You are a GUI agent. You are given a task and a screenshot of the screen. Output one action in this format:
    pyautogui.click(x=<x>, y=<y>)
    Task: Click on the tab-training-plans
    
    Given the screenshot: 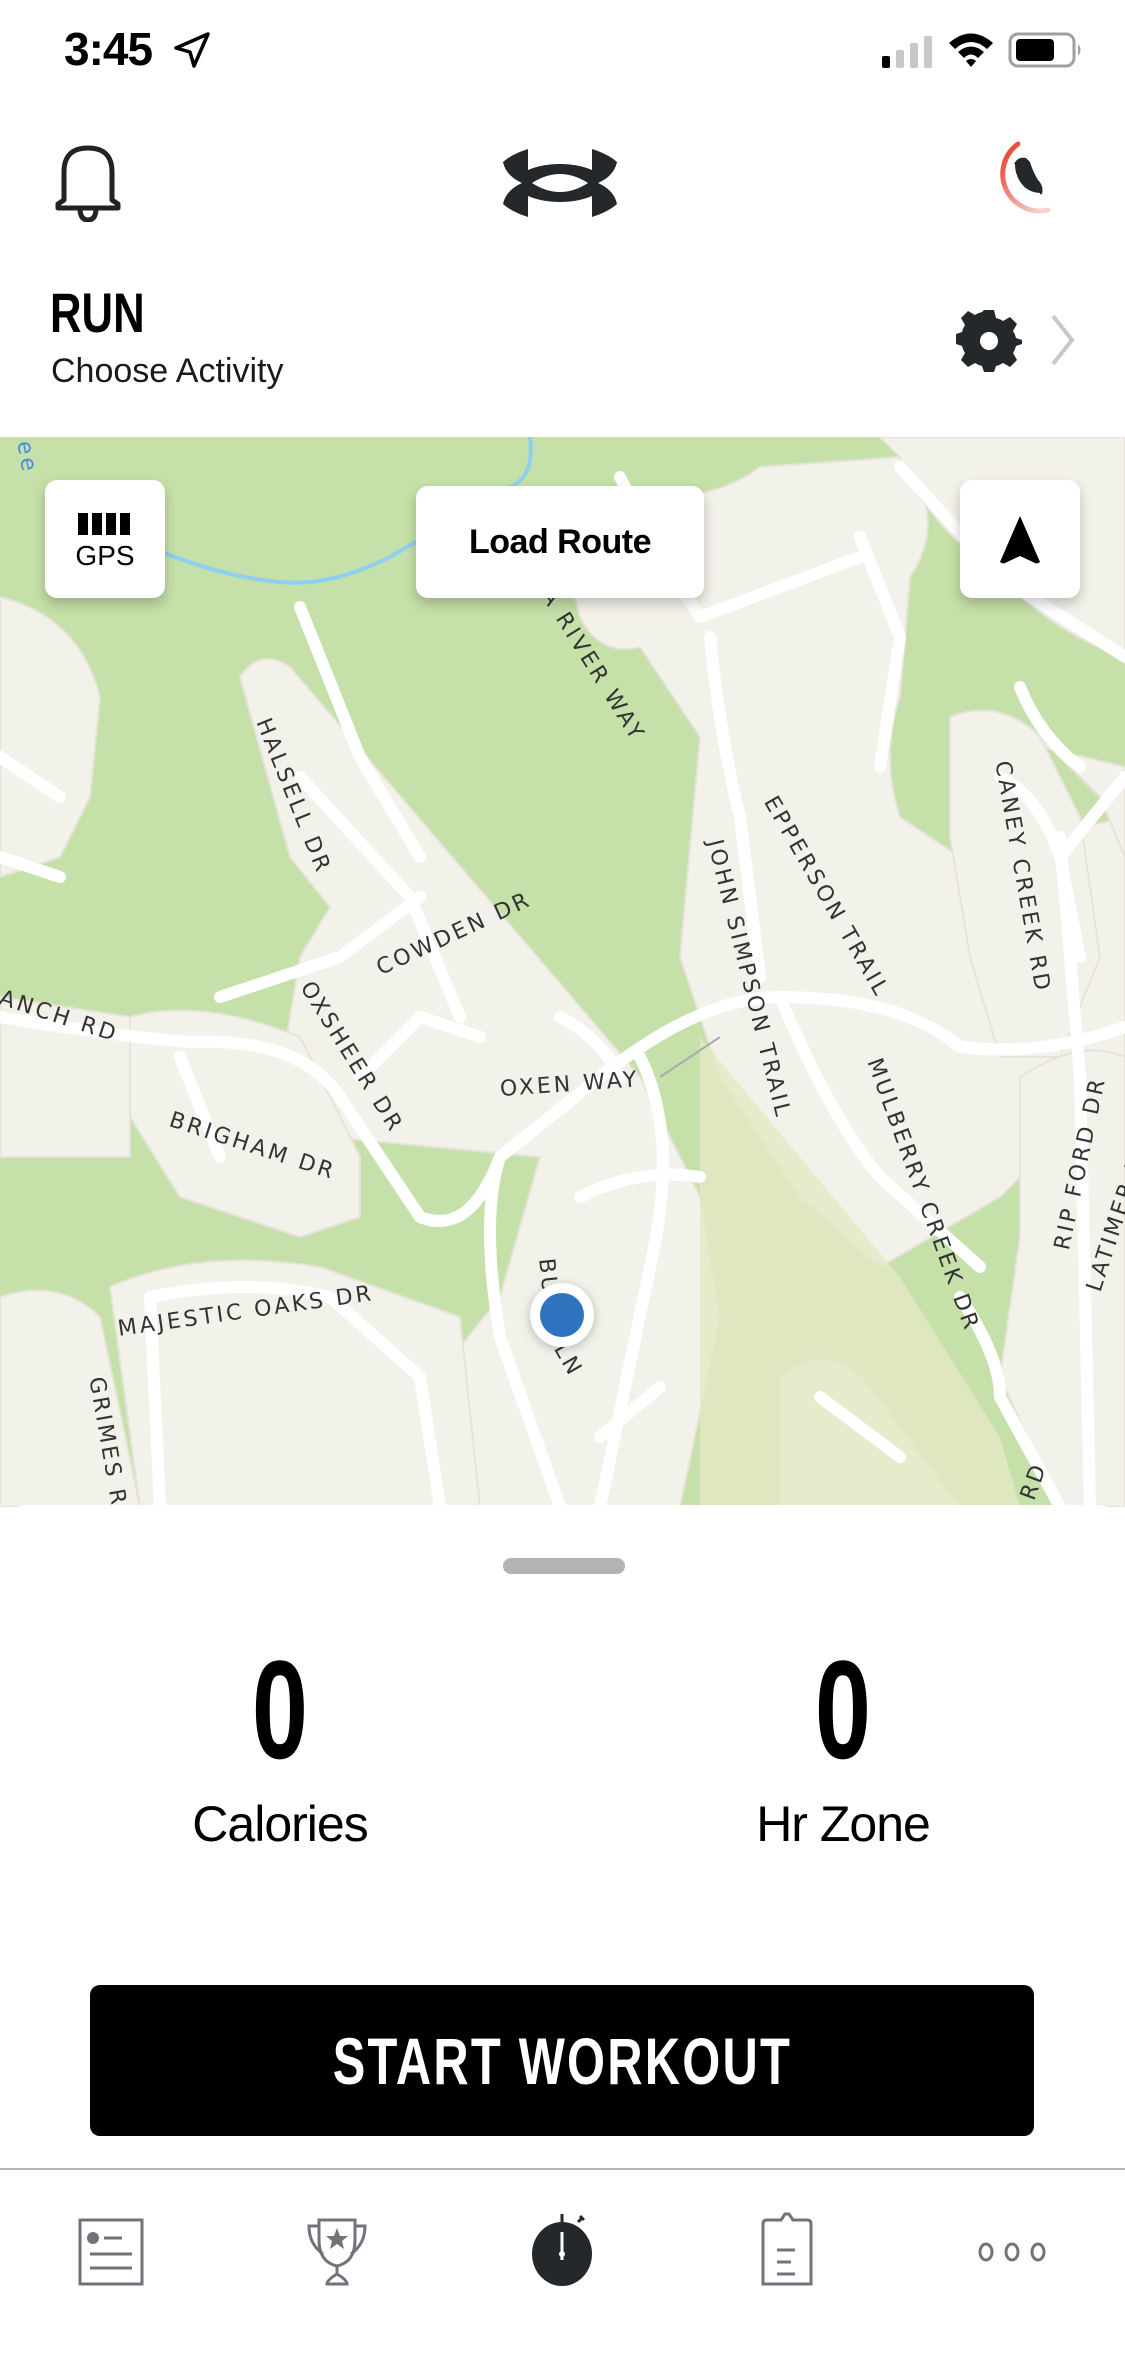 What is the action you would take?
    pyautogui.click(x=787, y=2250)
    